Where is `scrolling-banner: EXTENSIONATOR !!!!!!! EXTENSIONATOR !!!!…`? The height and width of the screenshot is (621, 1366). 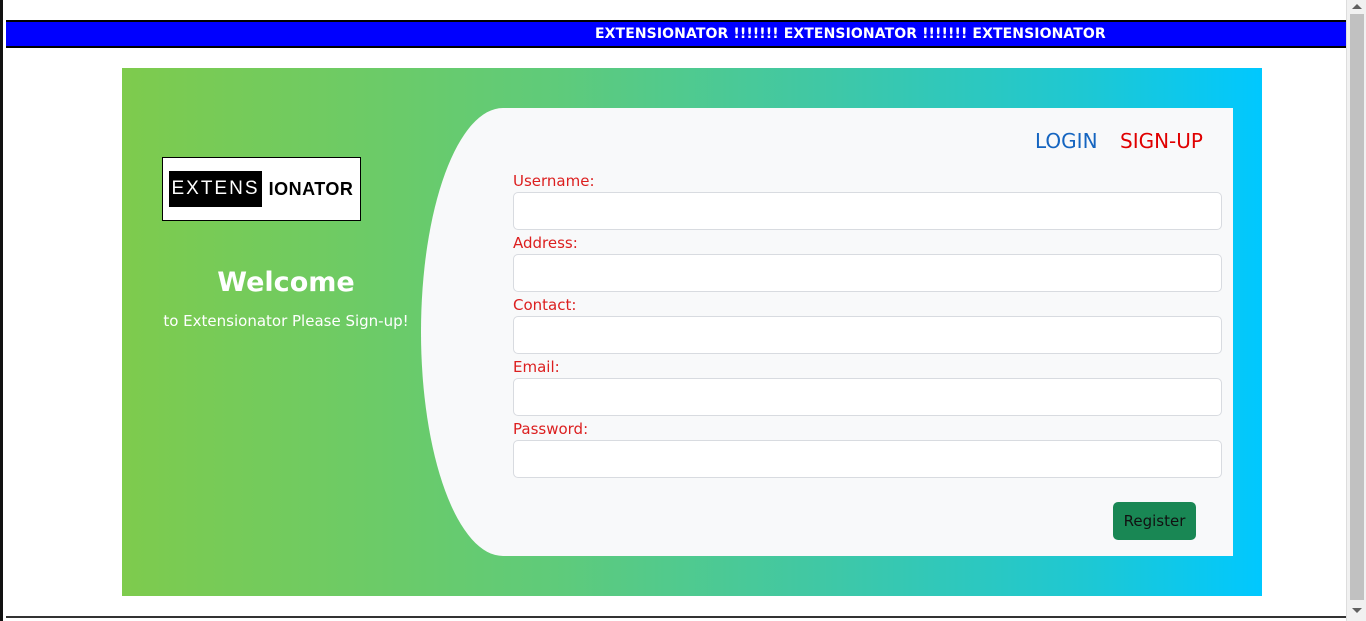 scrolling-banner: EXTENSIONATOR !!!!!!! EXTENSIONATOR !!!!… is located at coordinates (677, 34).